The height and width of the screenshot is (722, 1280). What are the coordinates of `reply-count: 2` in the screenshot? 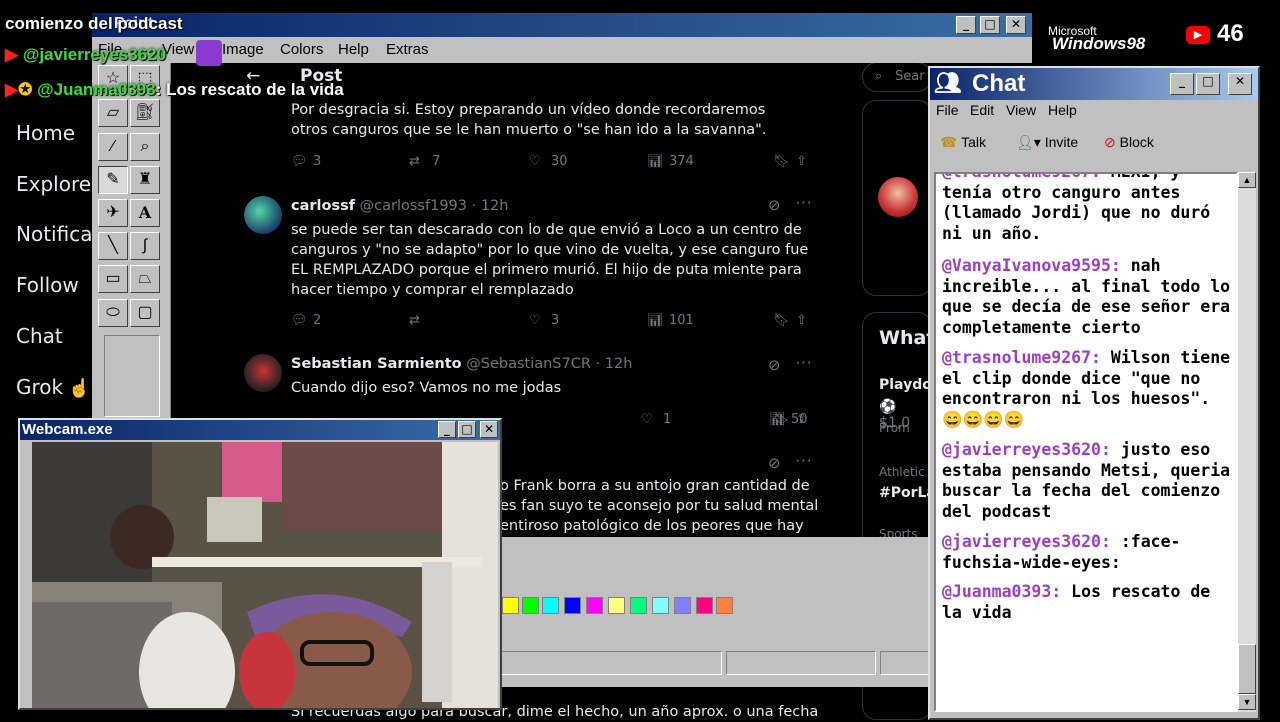 It's located at (317, 320).